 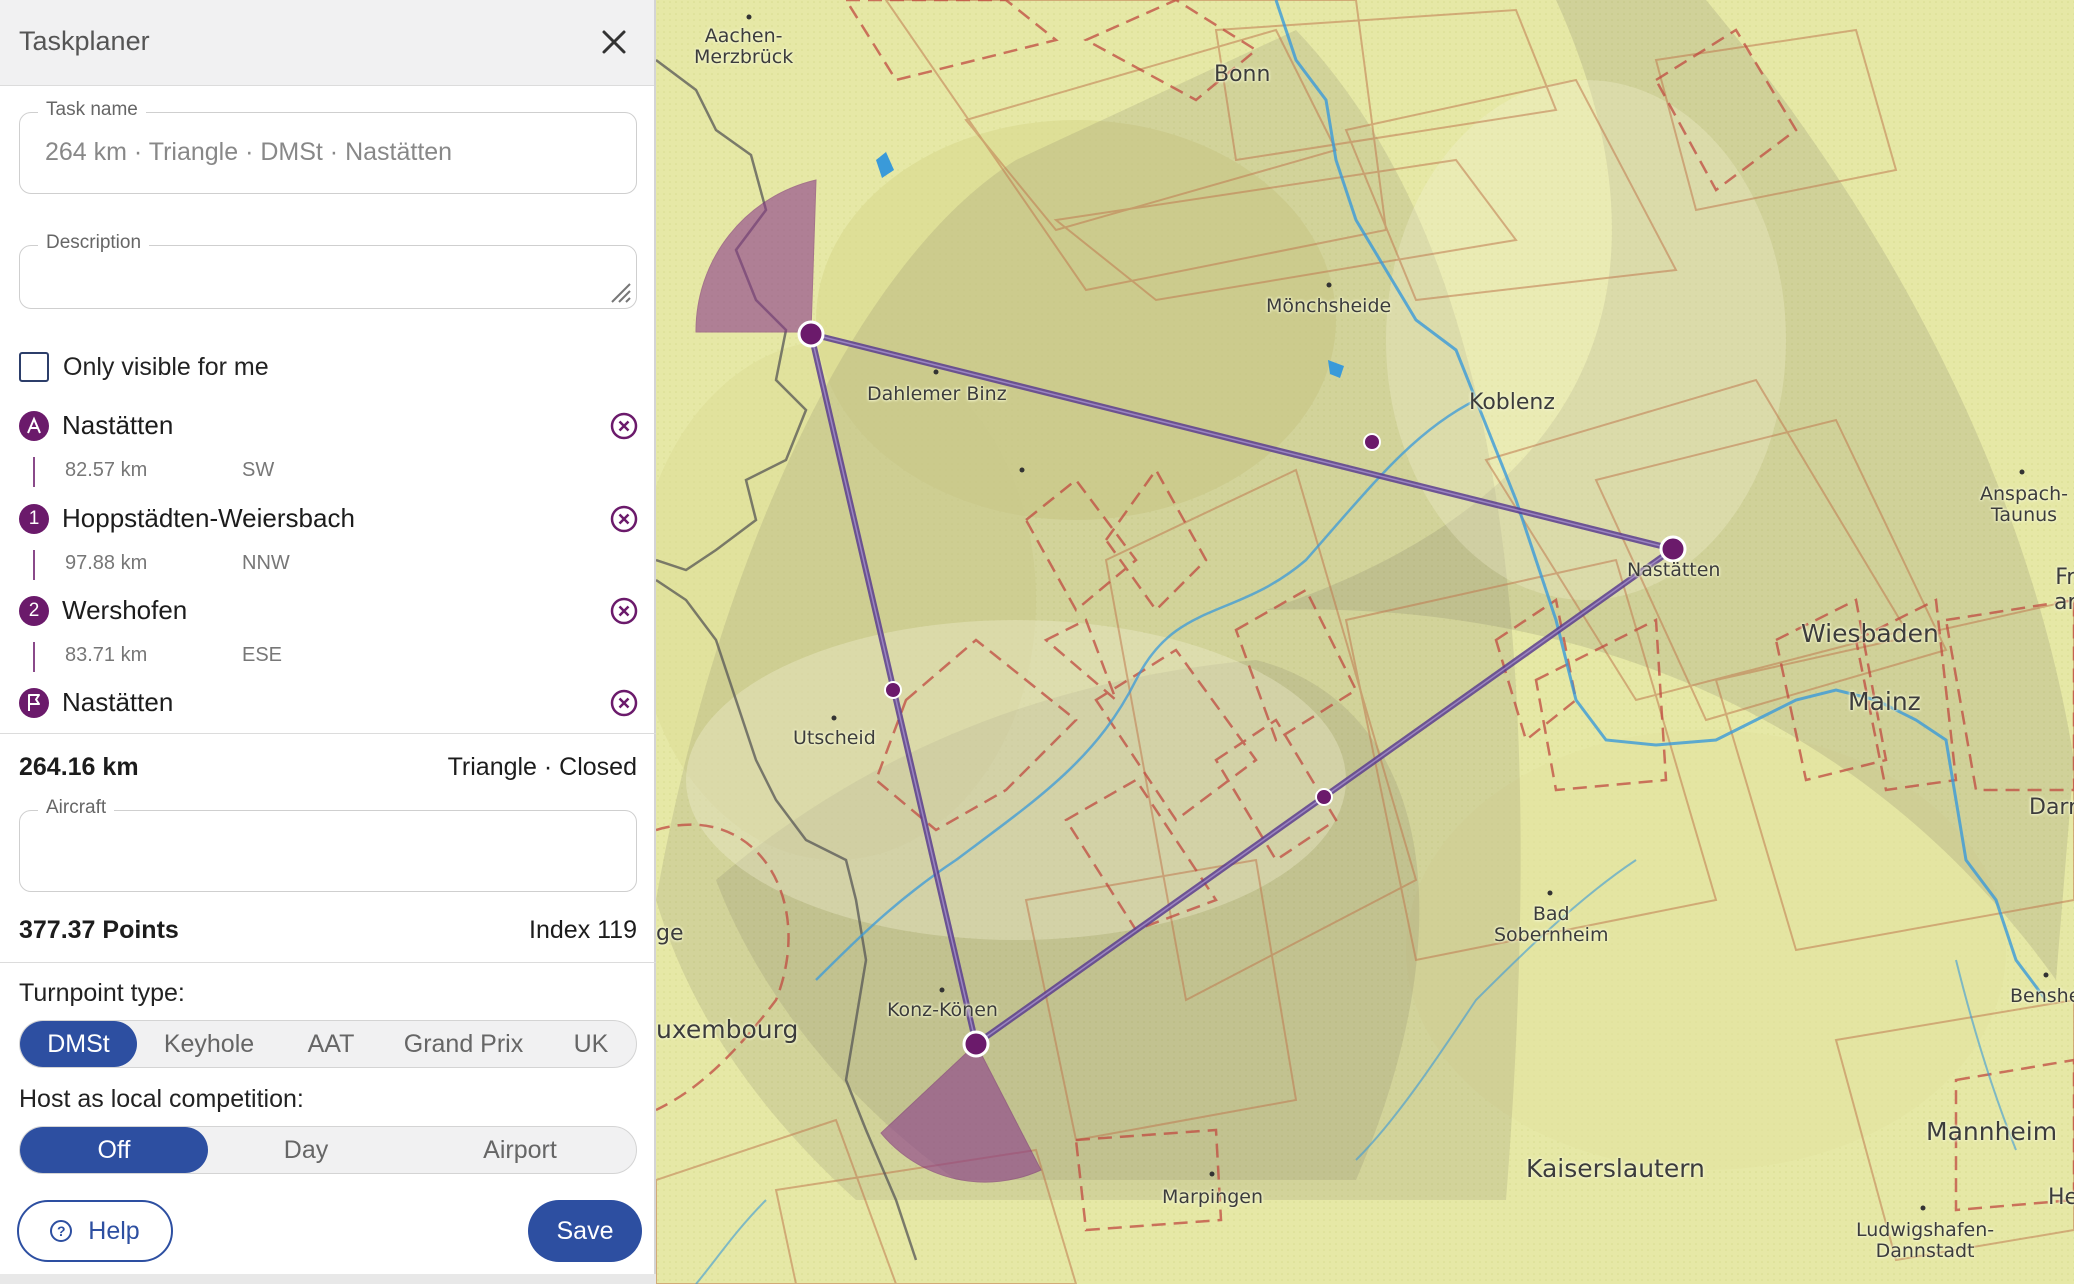 I want to click on leg-direction: NNW, so click(x=266, y=563).